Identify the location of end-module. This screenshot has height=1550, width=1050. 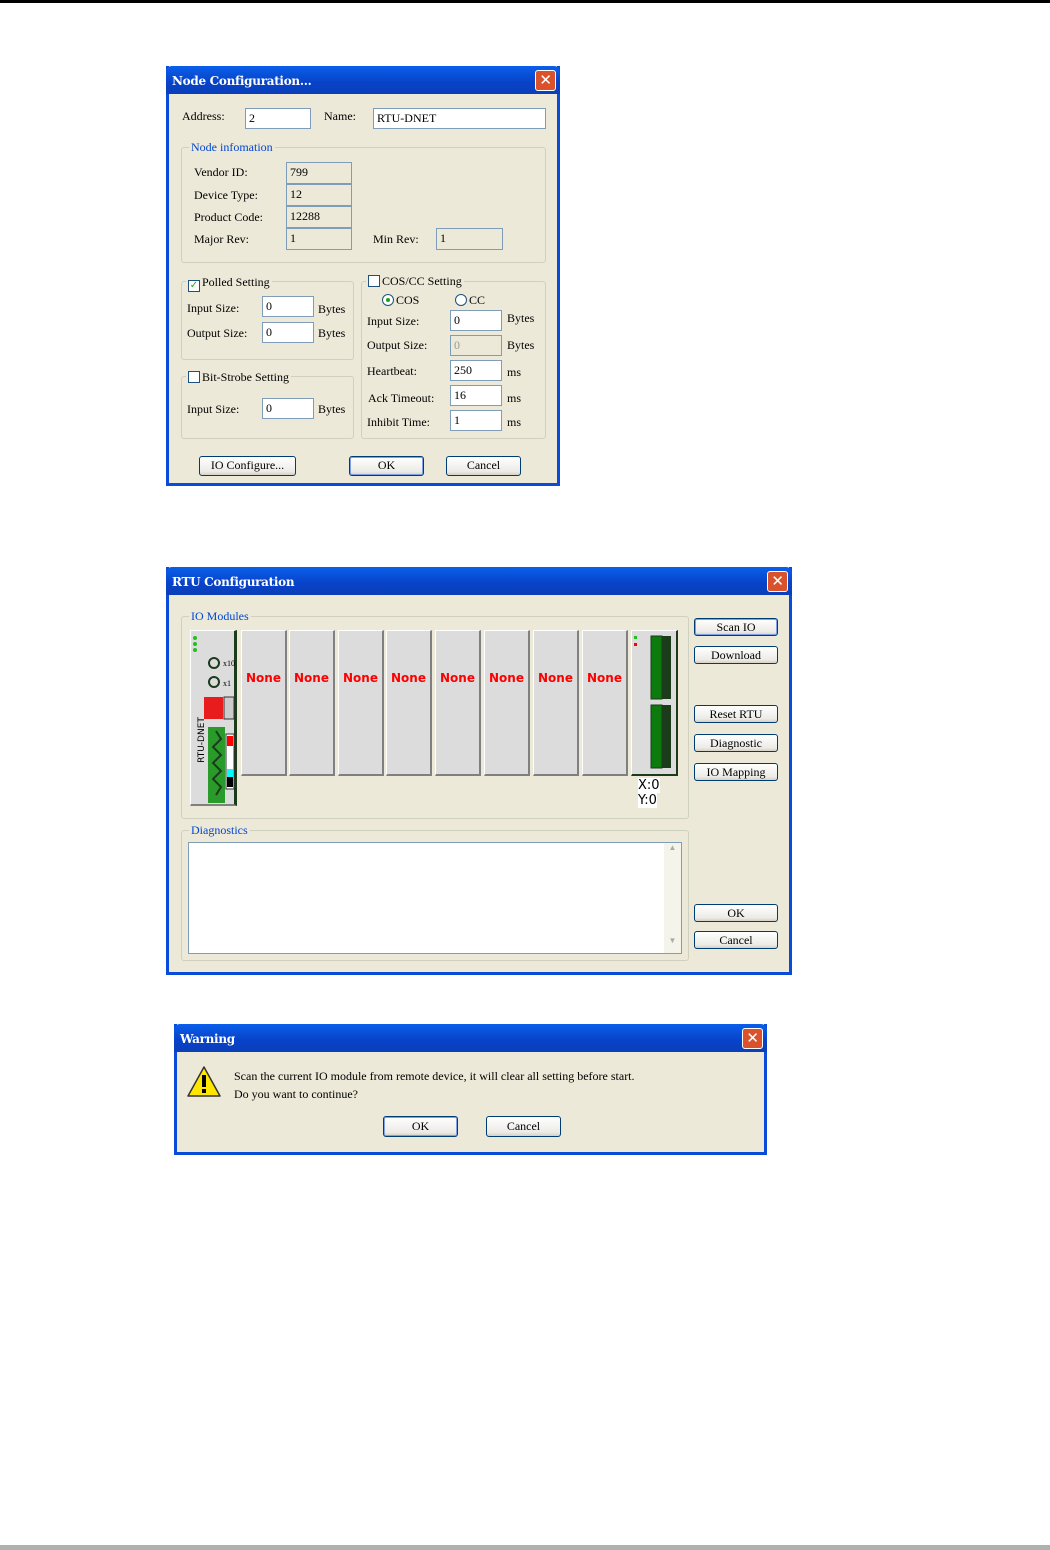
(654, 703).